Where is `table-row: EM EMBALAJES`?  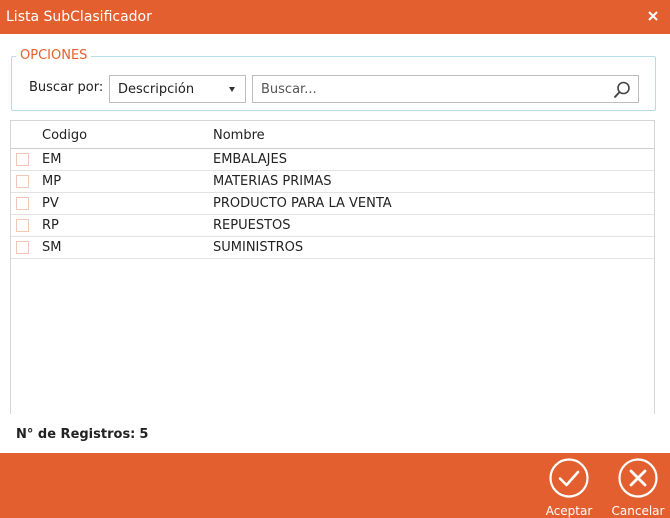
table-row: EM EMBALAJES is located at coordinates (332, 160).